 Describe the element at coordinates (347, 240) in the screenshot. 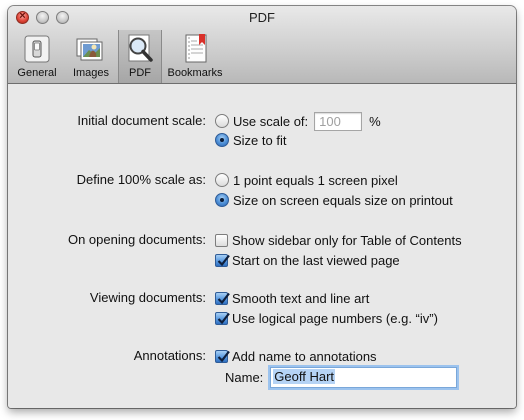

I see `show-sidebar-label: Show sidebar only for Table of Contents` at that location.